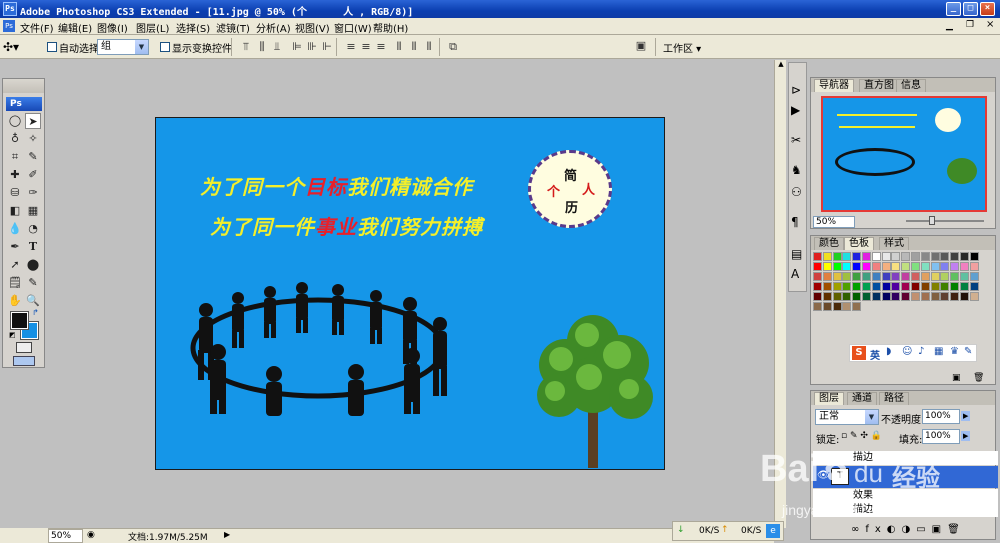 The width and height of the screenshot is (1000, 543). What do you see at coordinates (351, 47) in the screenshot?
I see `distribute-top-icon: ≡` at bounding box center [351, 47].